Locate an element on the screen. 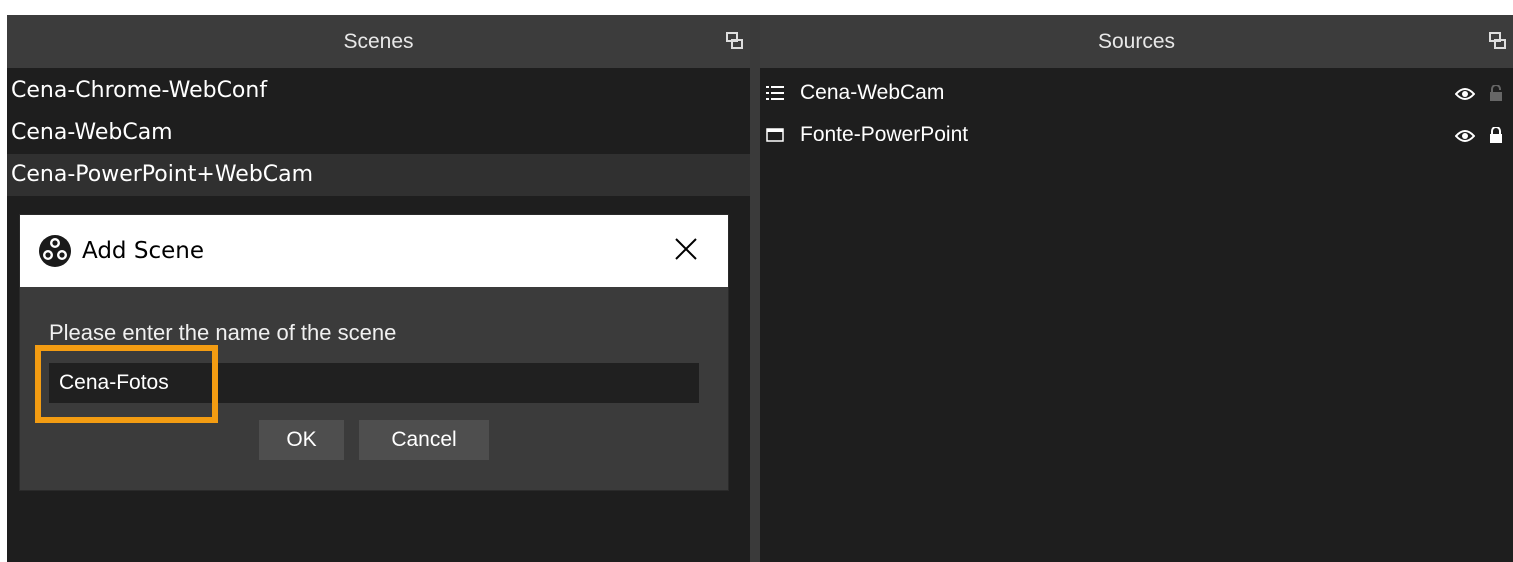 This screenshot has height=562, width=1513. dock-divider is located at coordinates (755, 288).